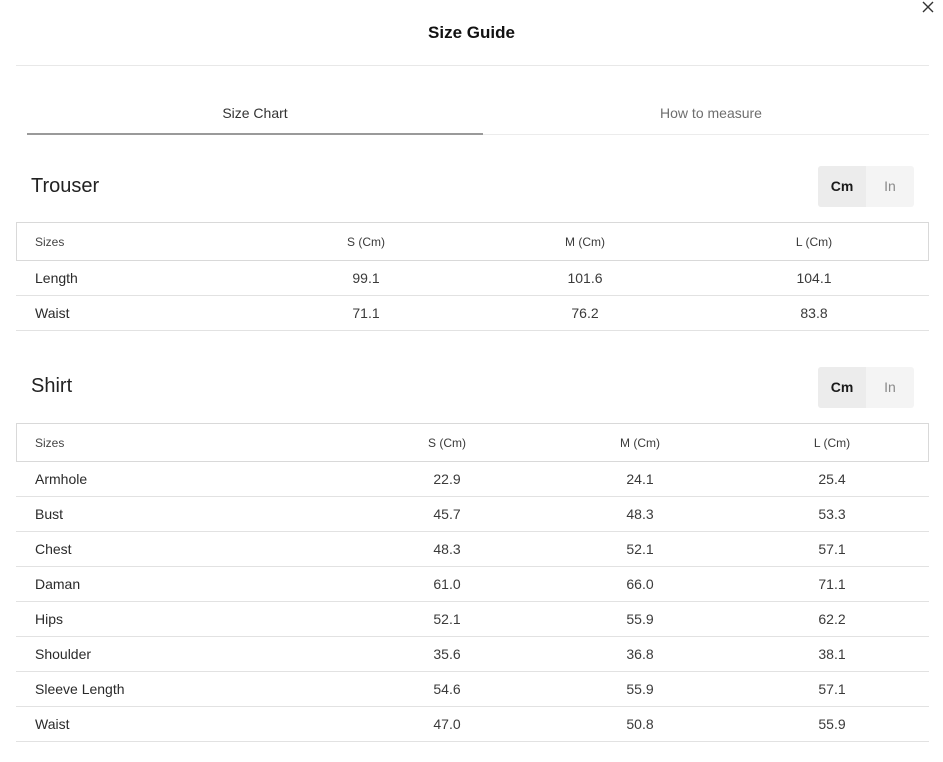 Image resolution: width=943 pixels, height=762 pixels. Describe the element at coordinates (842, 387) in the screenshot. I see `shirt-unit-cm-button: Cm` at that location.